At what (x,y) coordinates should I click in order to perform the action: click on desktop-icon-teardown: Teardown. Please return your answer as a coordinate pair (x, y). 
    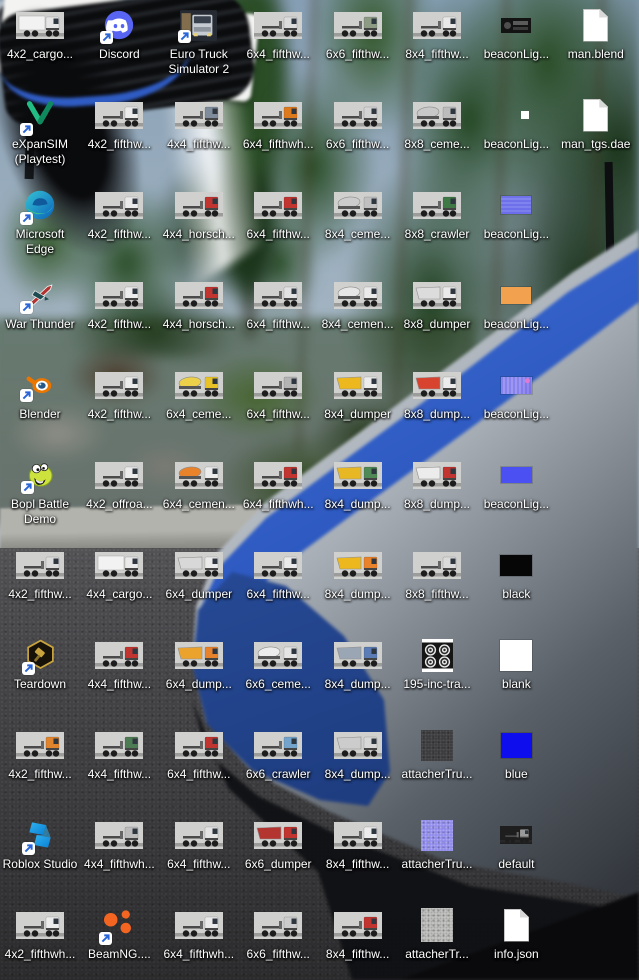
    Looking at the image, I should click on (40, 663).